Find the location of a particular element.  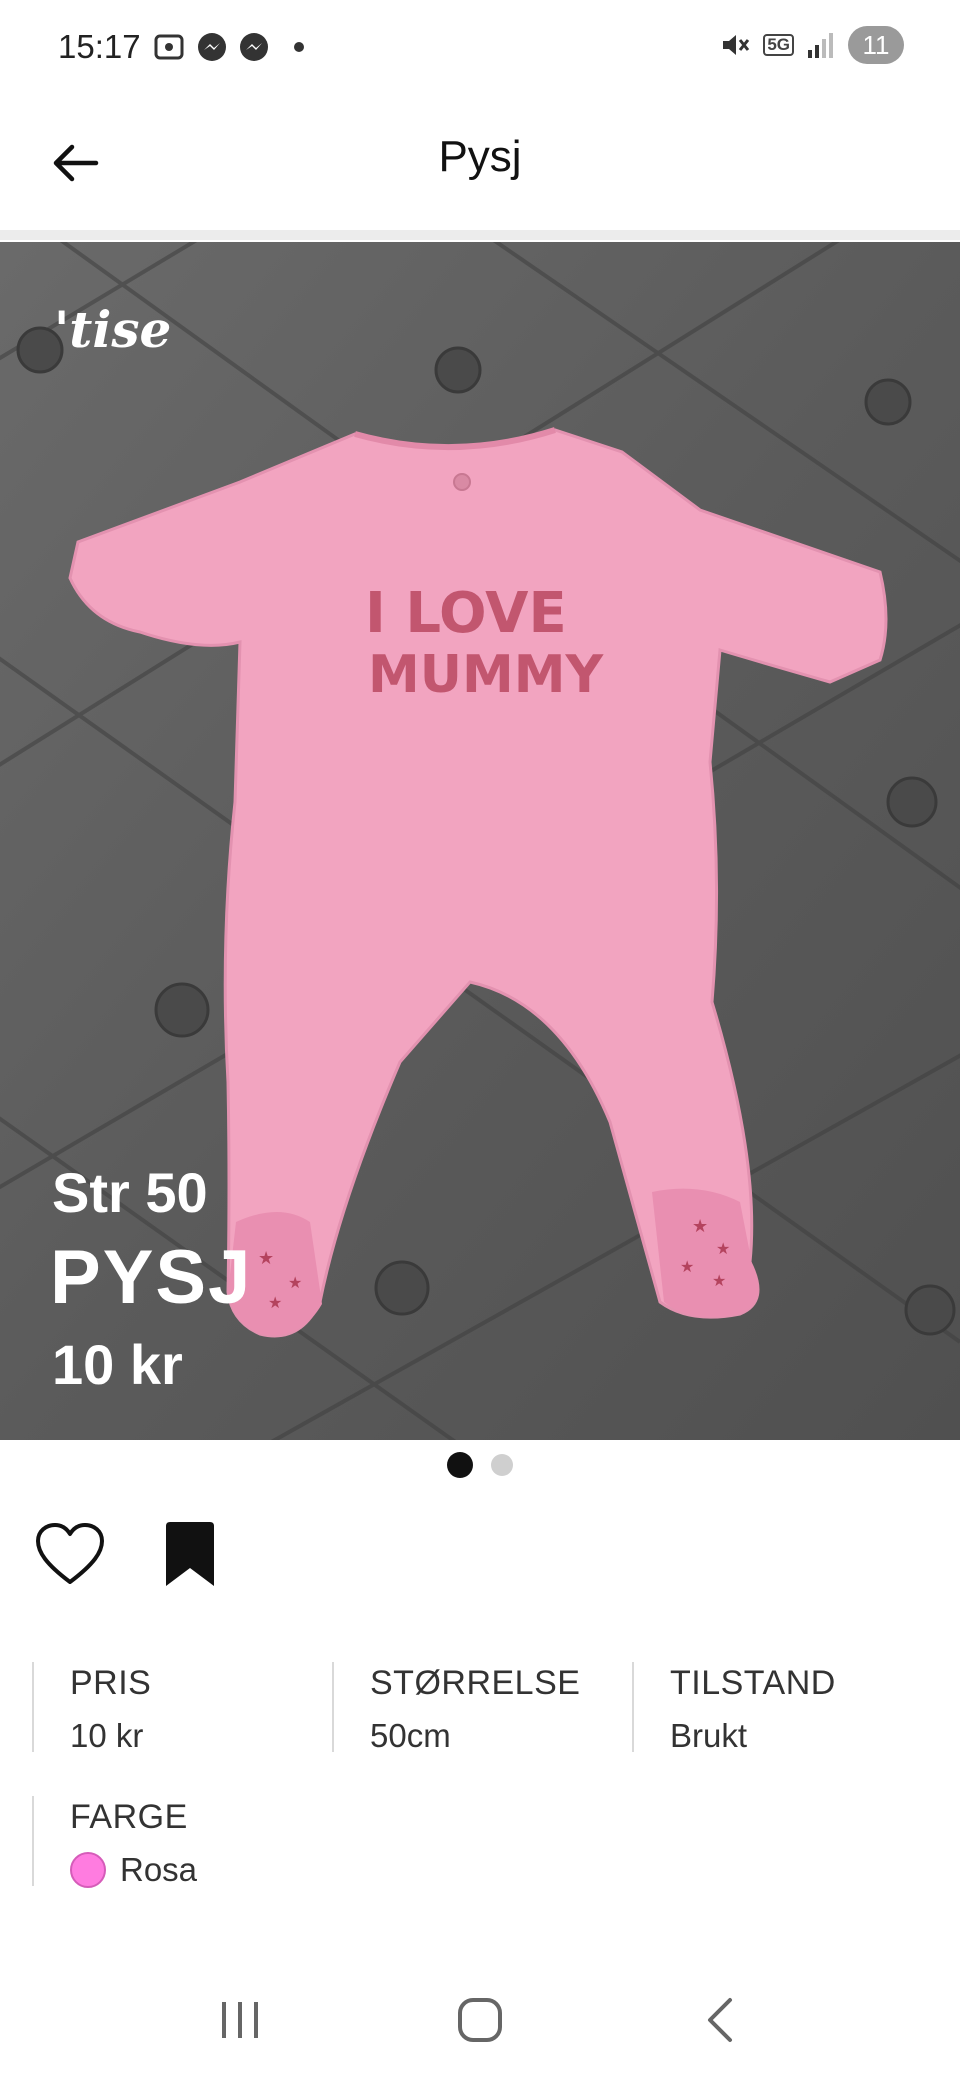

system-nav-bar is located at coordinates (480, 2020).